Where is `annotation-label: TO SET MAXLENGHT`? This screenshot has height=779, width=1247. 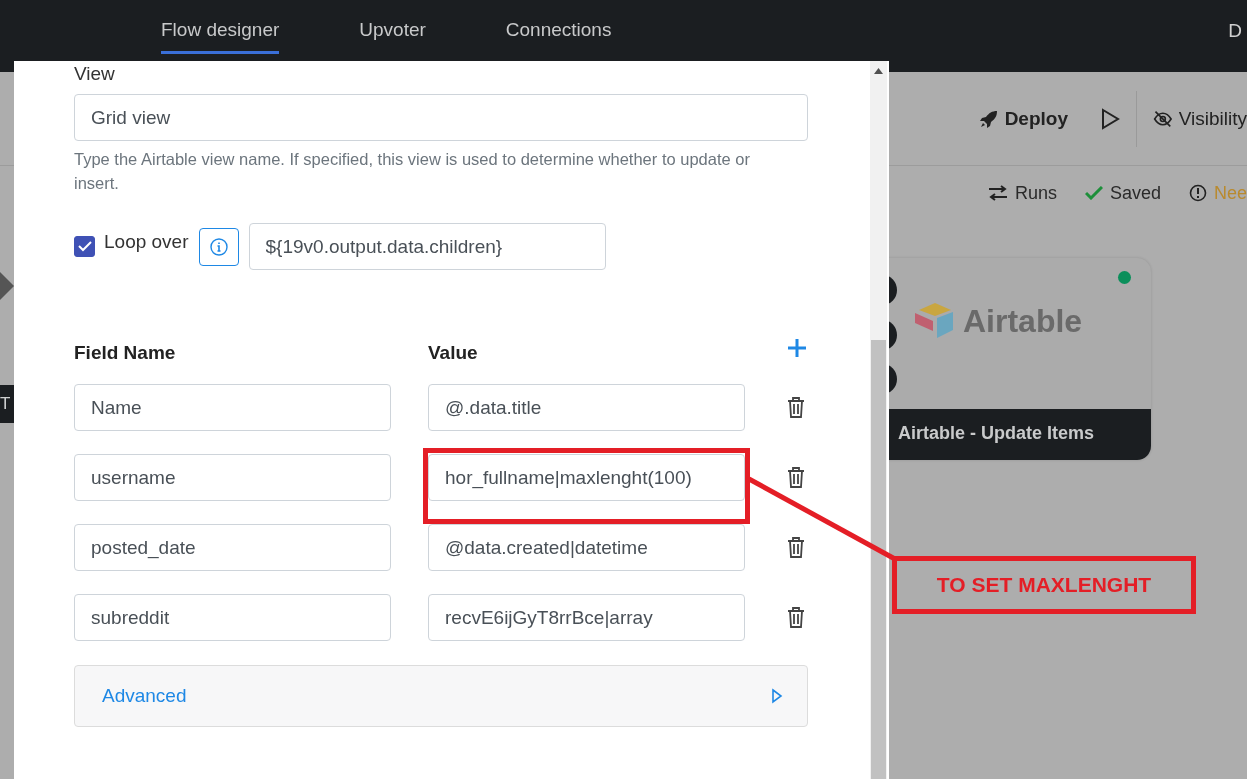
annotation-label: TO SET MAXLENGHT is located at coordinates (1044, 585).